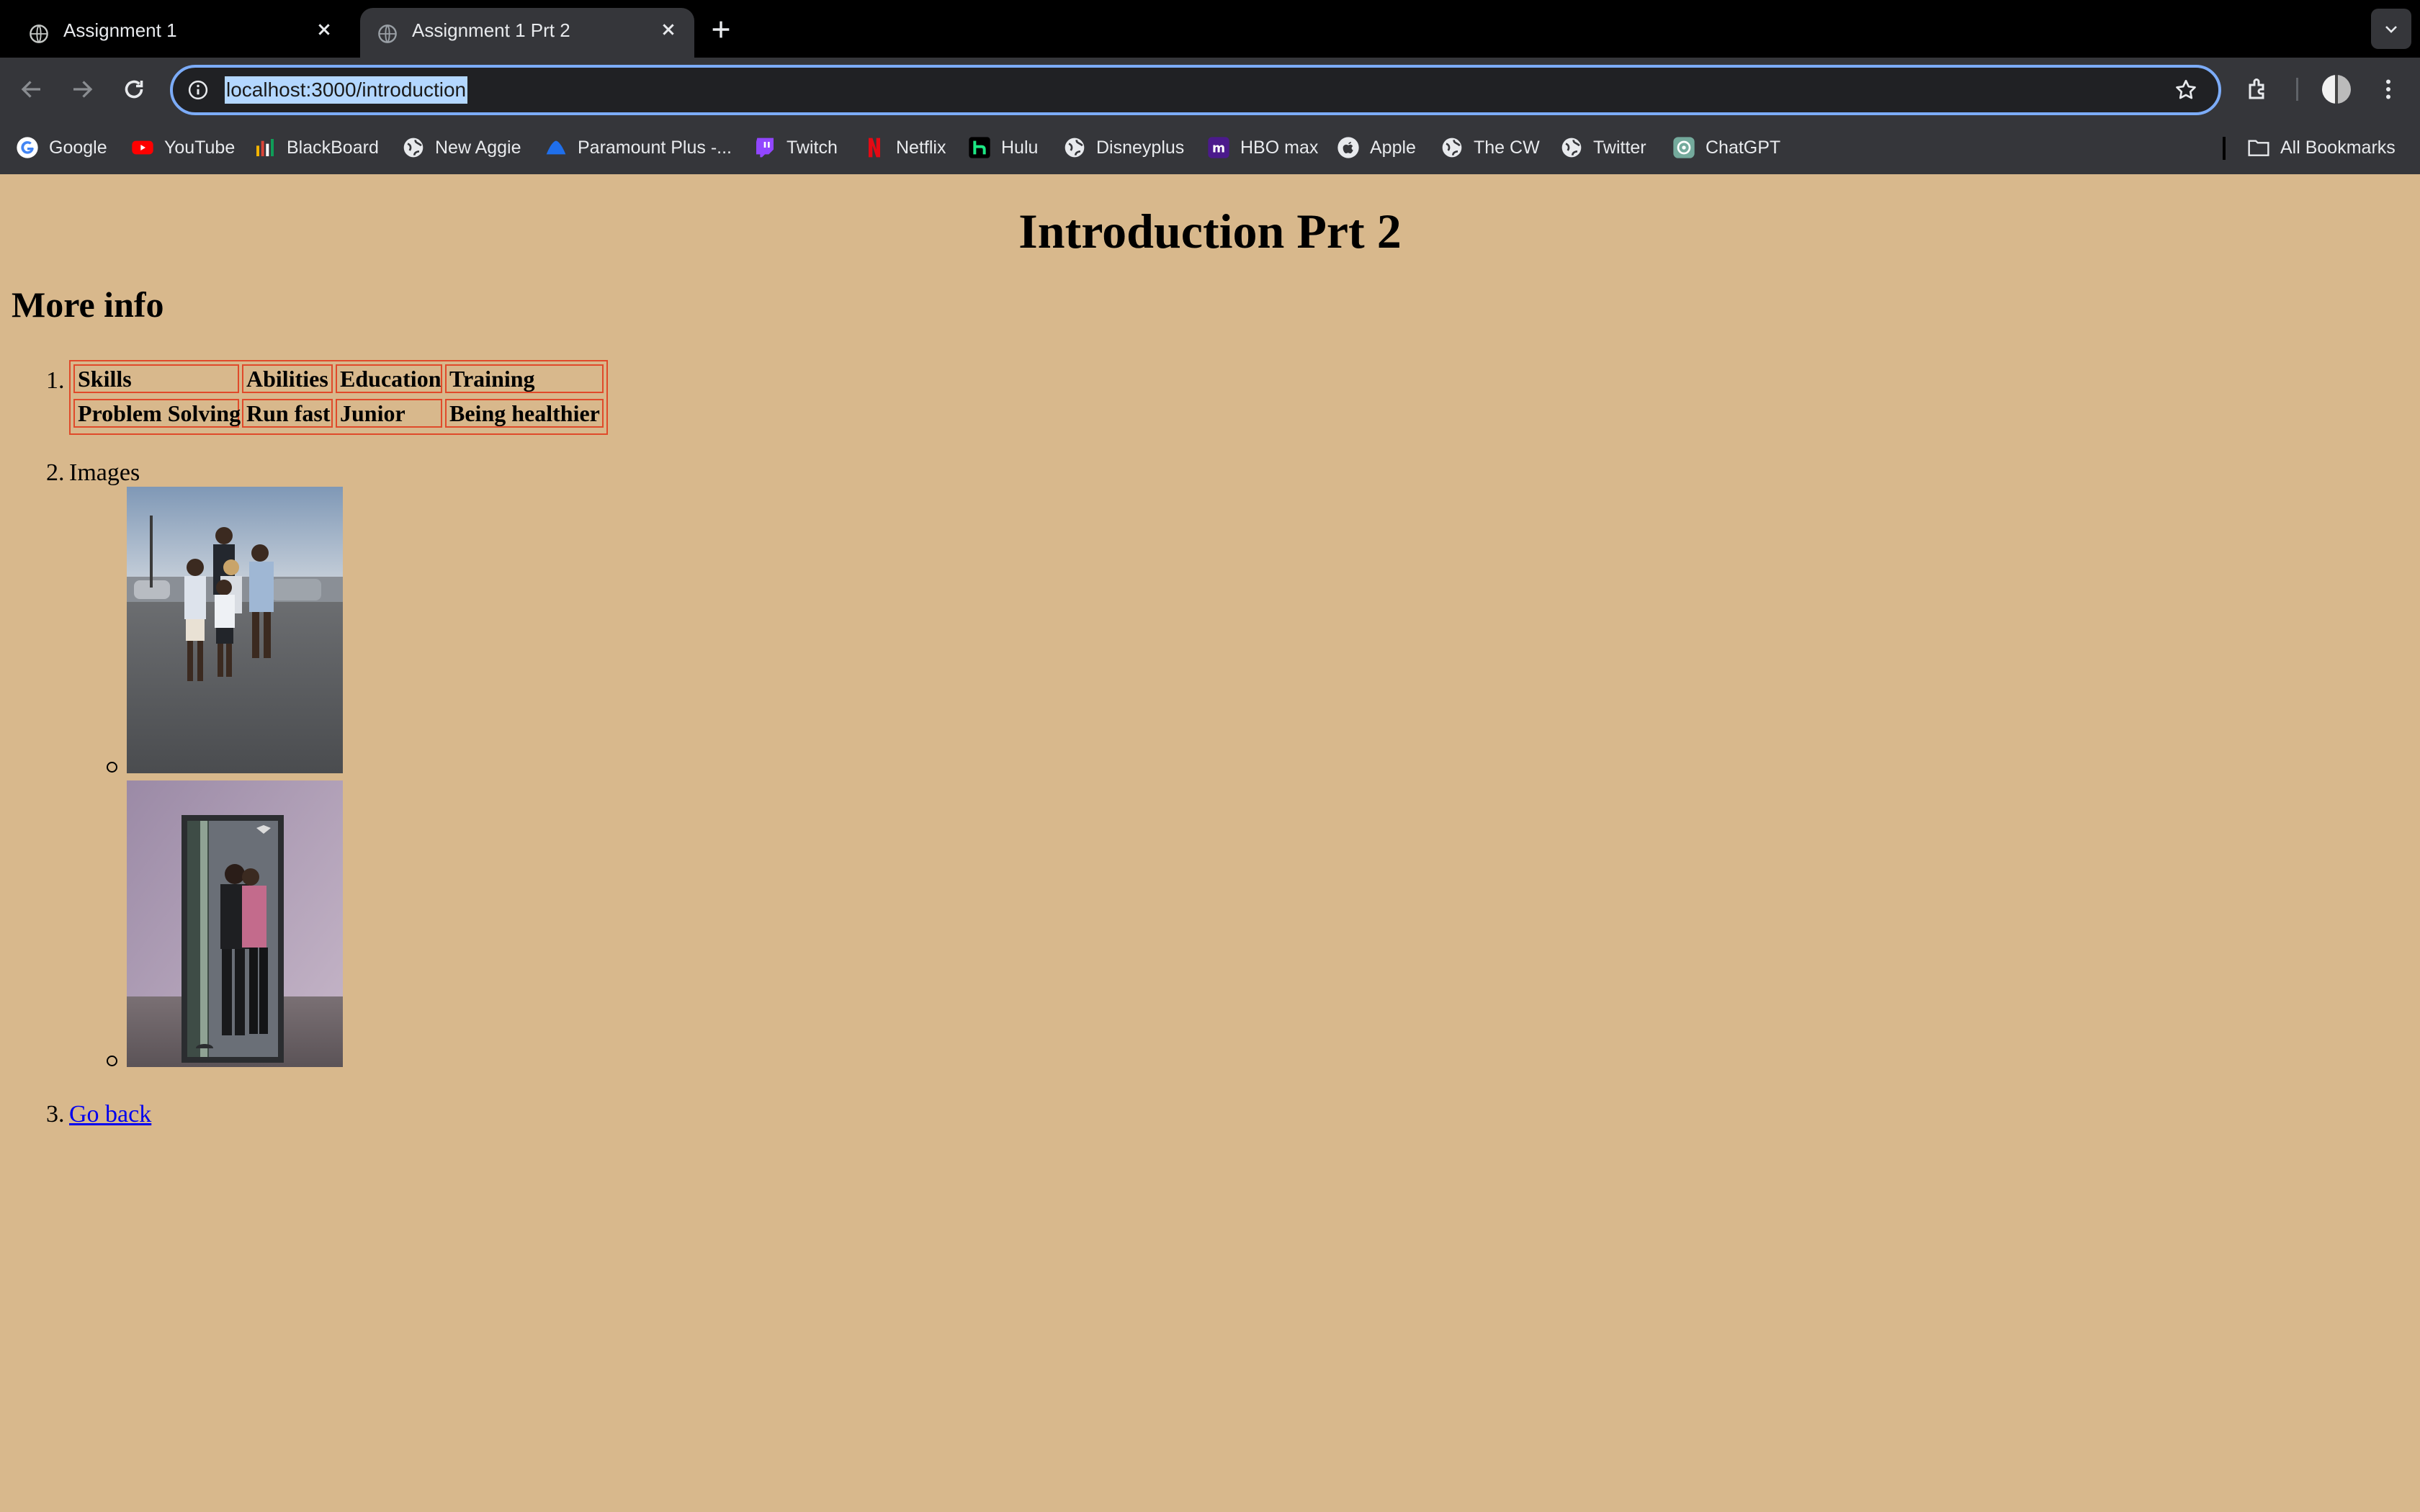  I want to click on bookmark-netflix: Netflix, so click(904, 147).